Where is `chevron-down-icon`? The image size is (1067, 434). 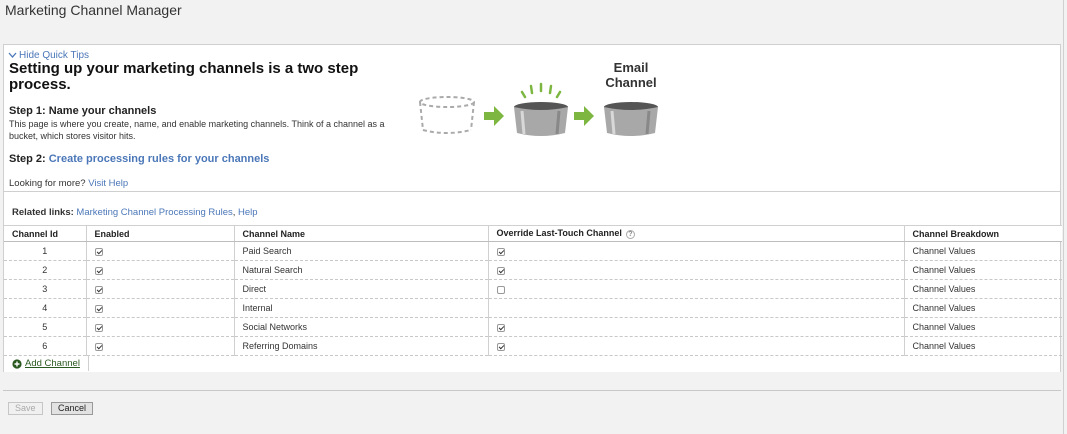 chevron-down-icon is located at coordinates (12, 55).